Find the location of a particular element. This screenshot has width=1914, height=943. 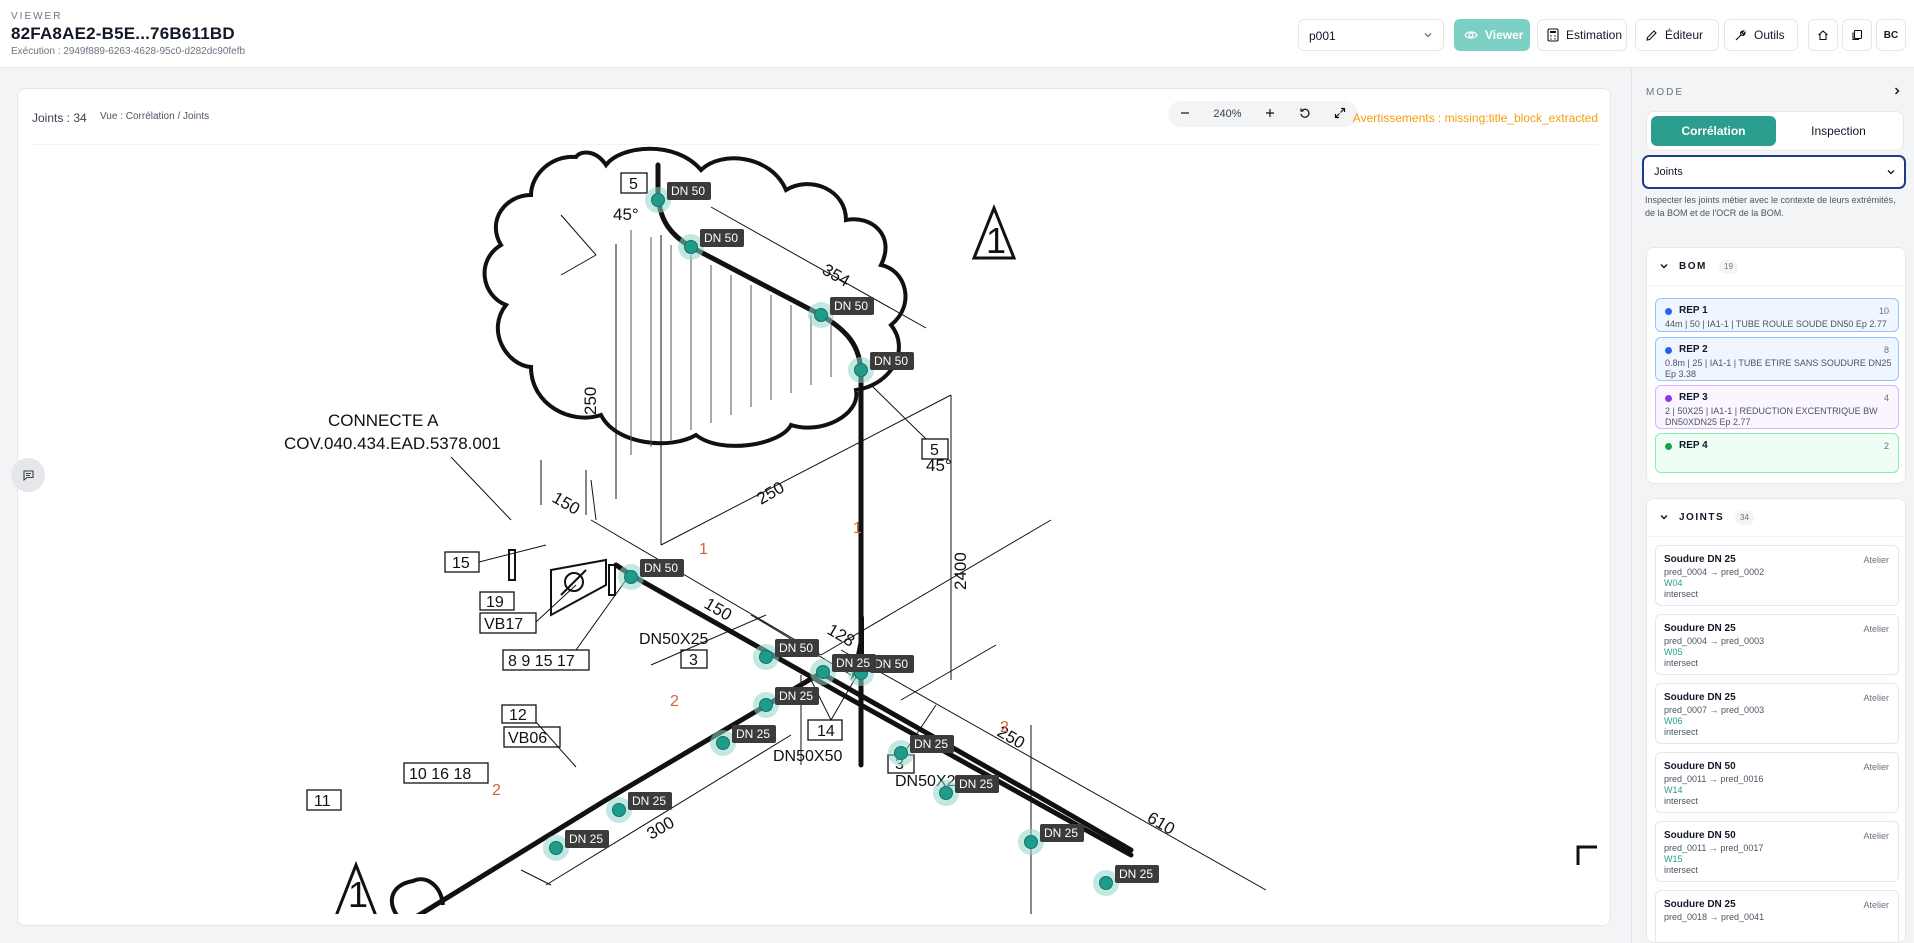

svg-text: 3 is located at coordinates (693, 660).